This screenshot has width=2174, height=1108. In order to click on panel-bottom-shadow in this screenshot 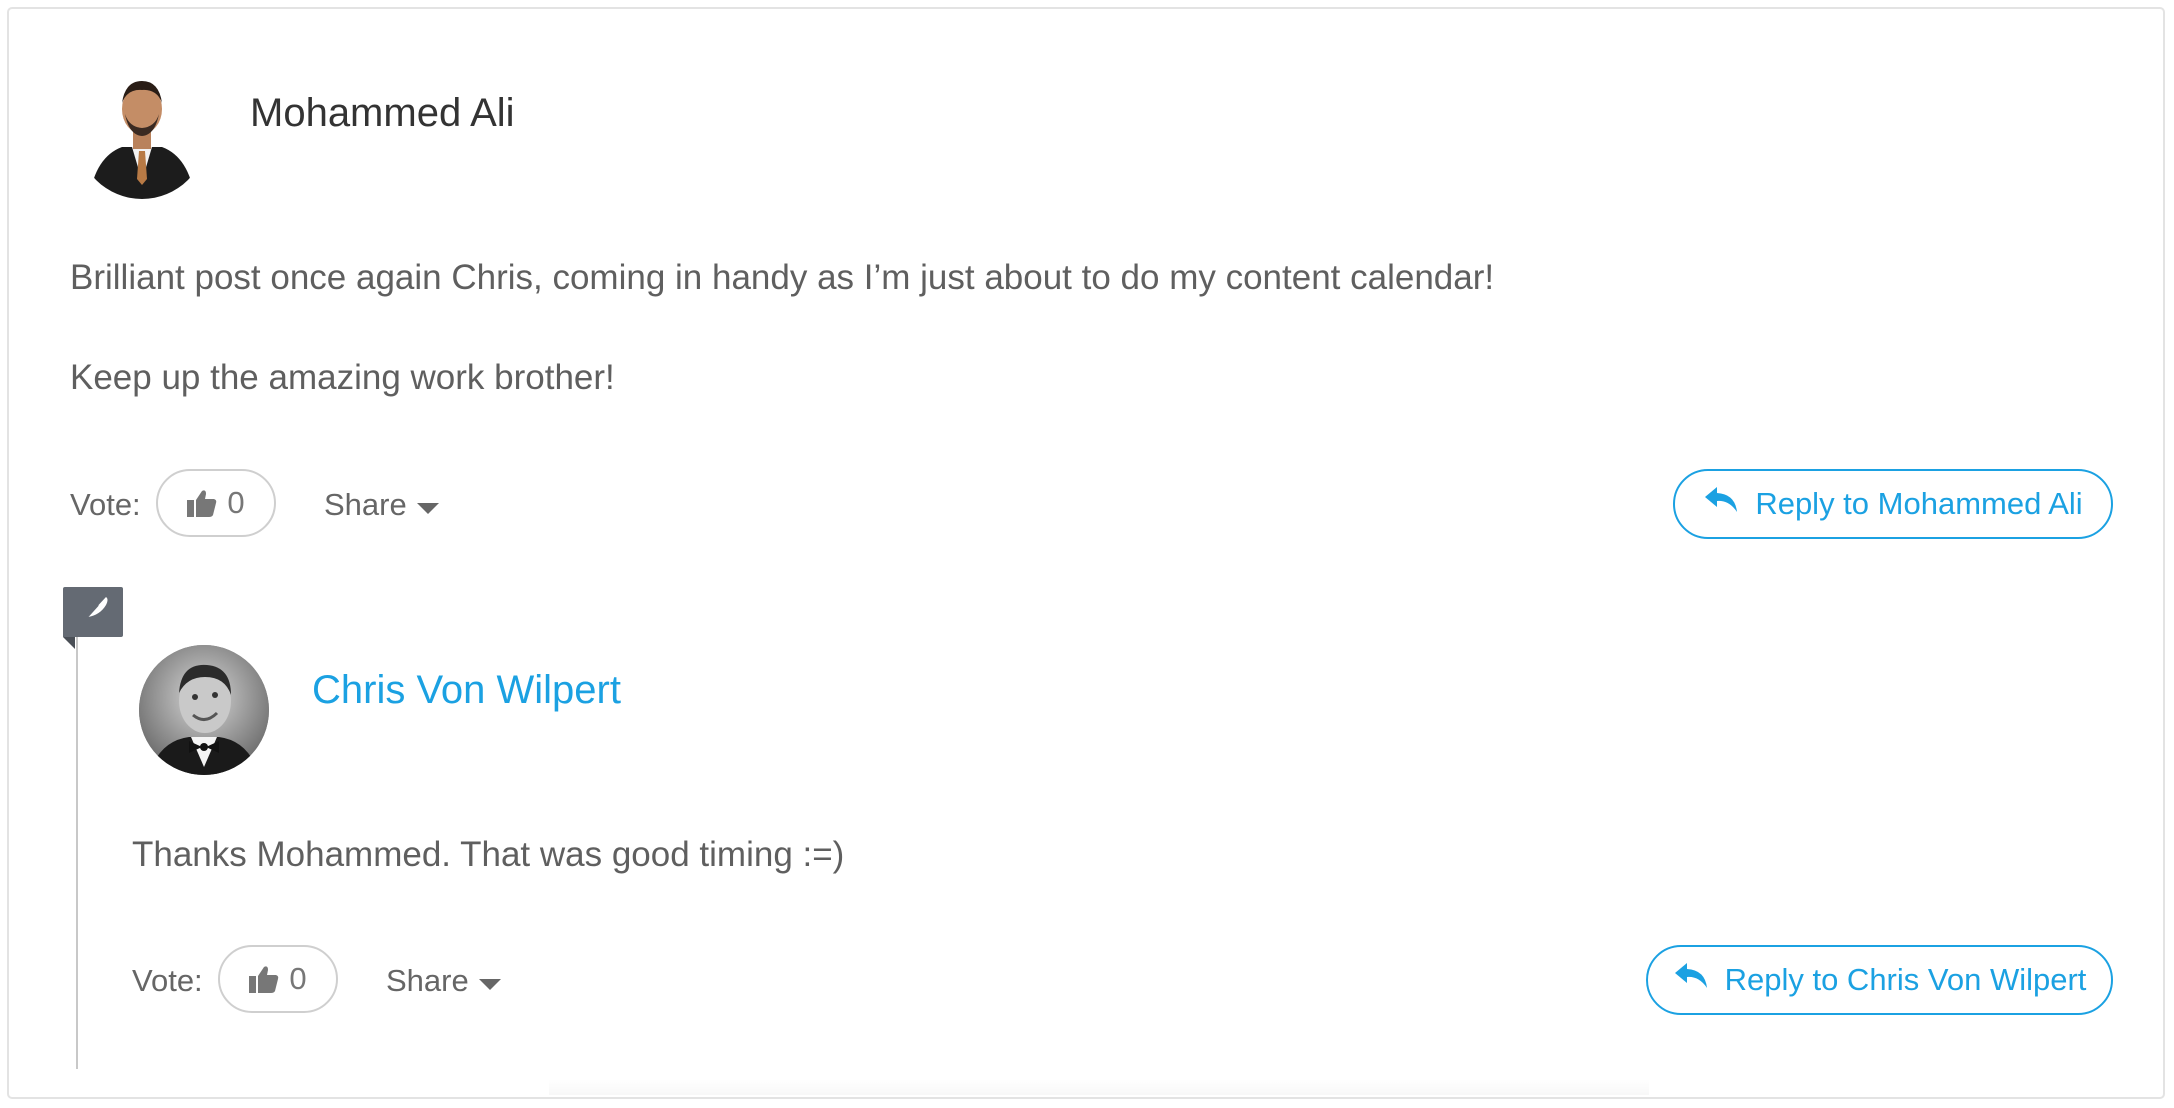, I will do `click(1099, 1087)`.